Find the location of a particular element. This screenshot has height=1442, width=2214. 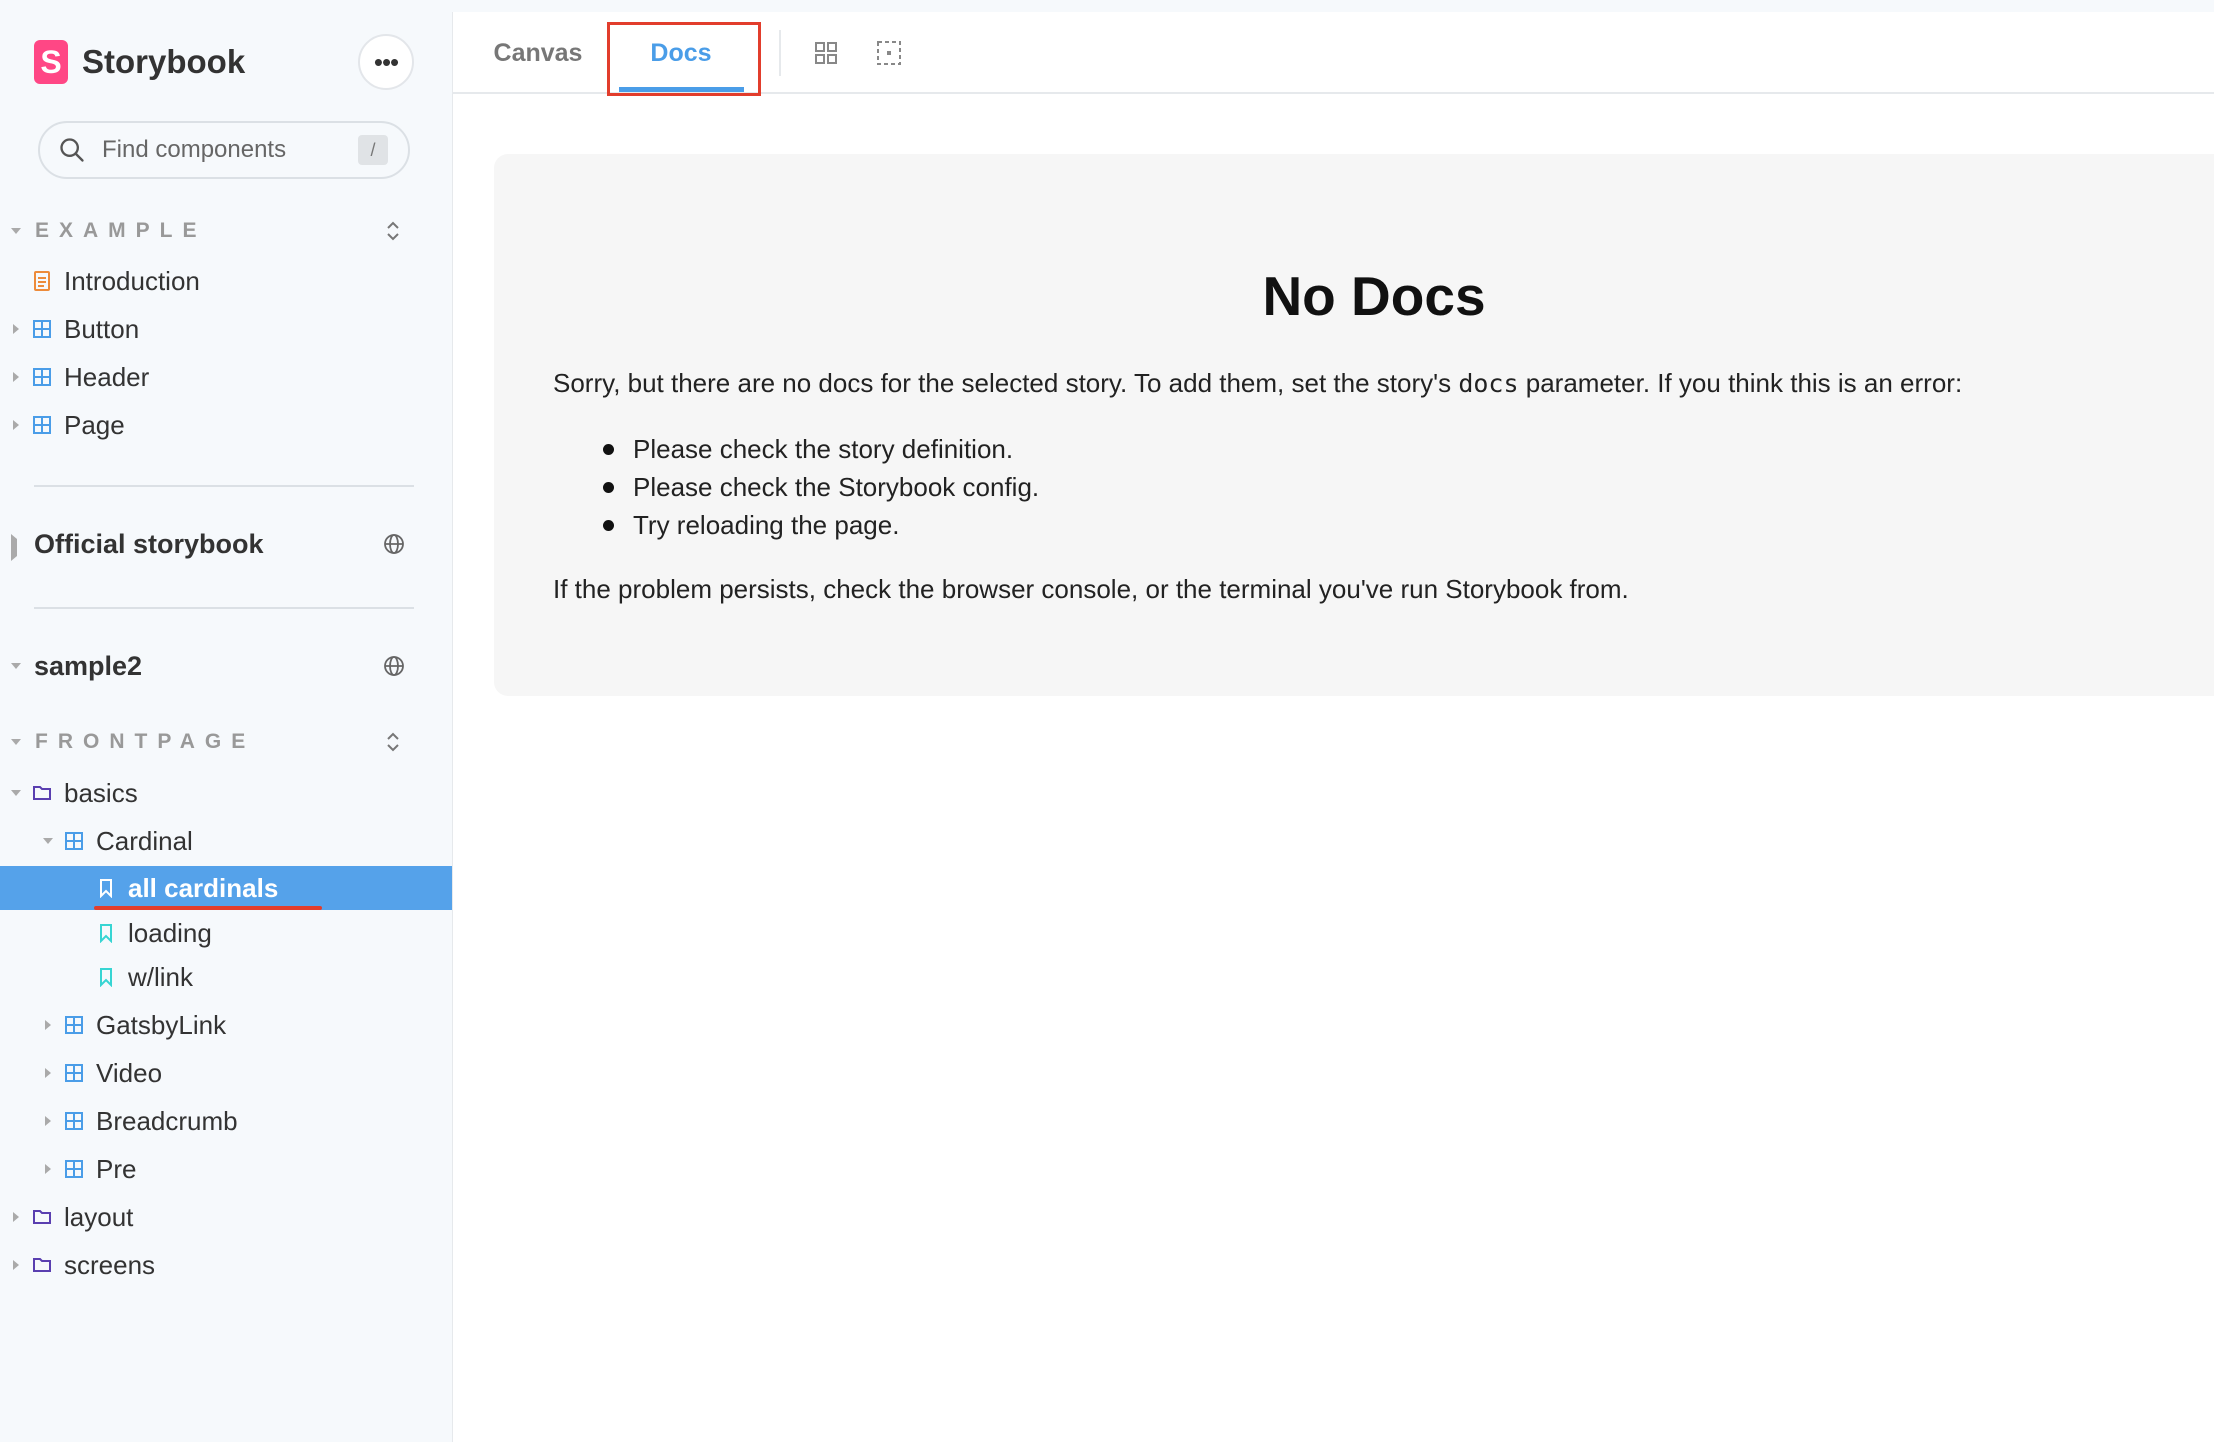

brand: S Storybook is located at coordinates (139, 62).